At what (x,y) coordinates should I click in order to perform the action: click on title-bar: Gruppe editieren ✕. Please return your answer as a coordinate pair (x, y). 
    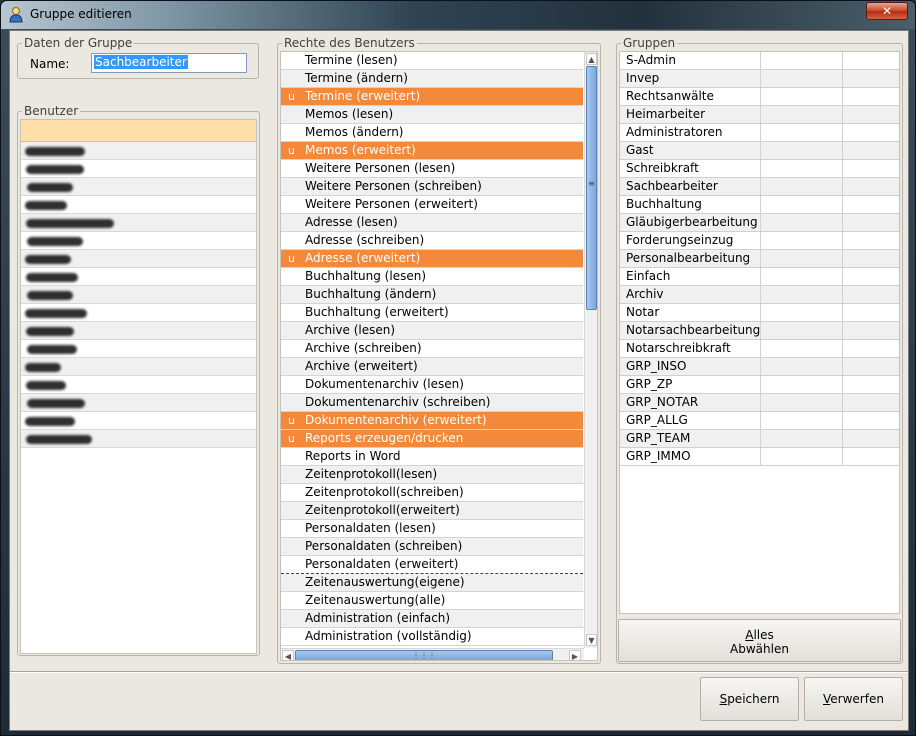
    Looking at the image, I should click on (458, 15).